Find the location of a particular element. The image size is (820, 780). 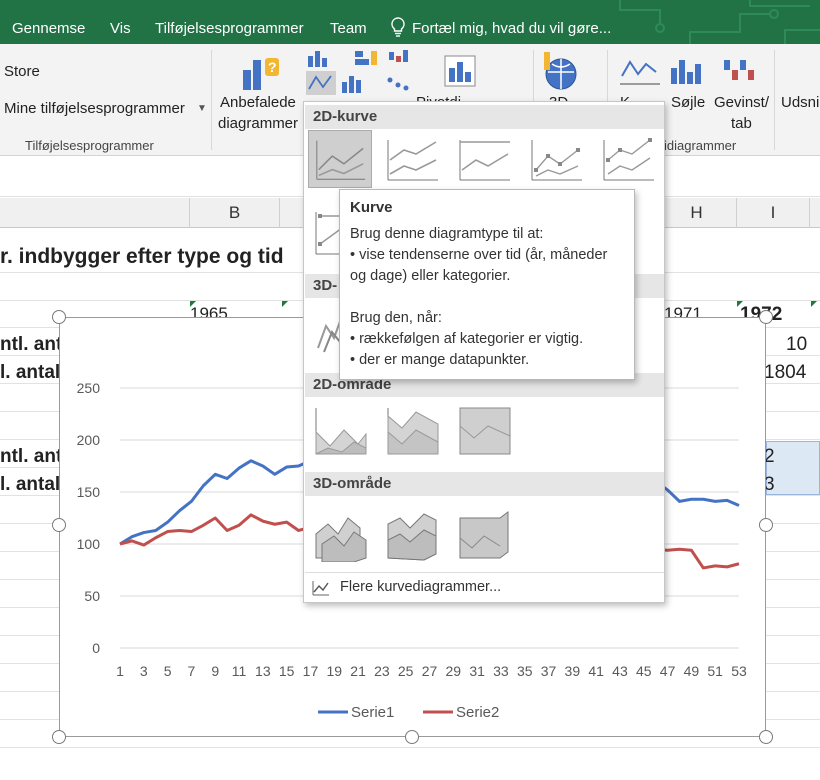

y-tick-label: 100 is located at coordinates (89, 544).